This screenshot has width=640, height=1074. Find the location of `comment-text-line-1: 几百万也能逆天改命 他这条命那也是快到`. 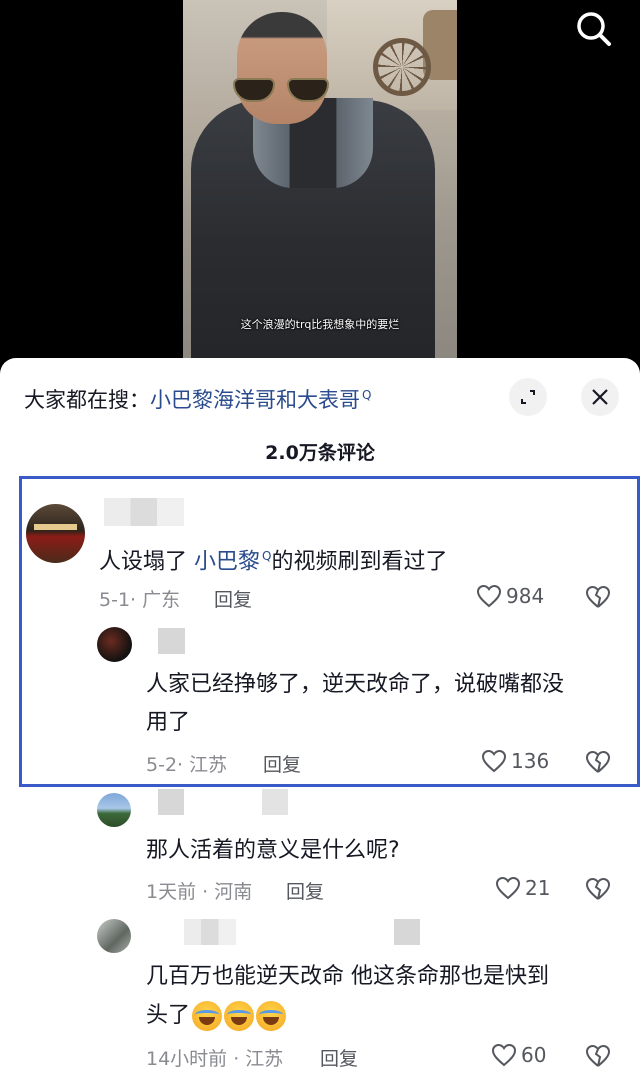

comment-text-line-1: 几百万也能逆天改命 他这条命那也是快到 is located at coordinates (347, 976).